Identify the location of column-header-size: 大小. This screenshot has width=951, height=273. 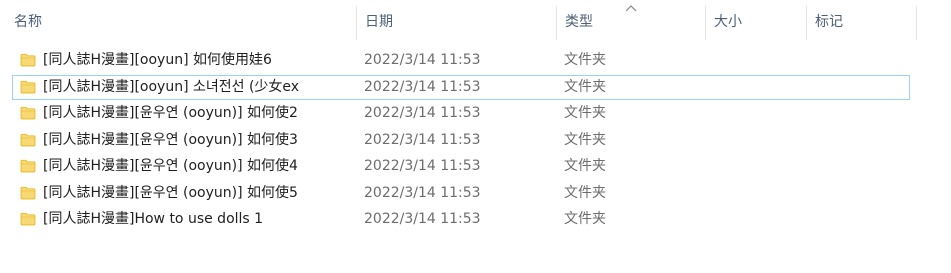
(756, 22).